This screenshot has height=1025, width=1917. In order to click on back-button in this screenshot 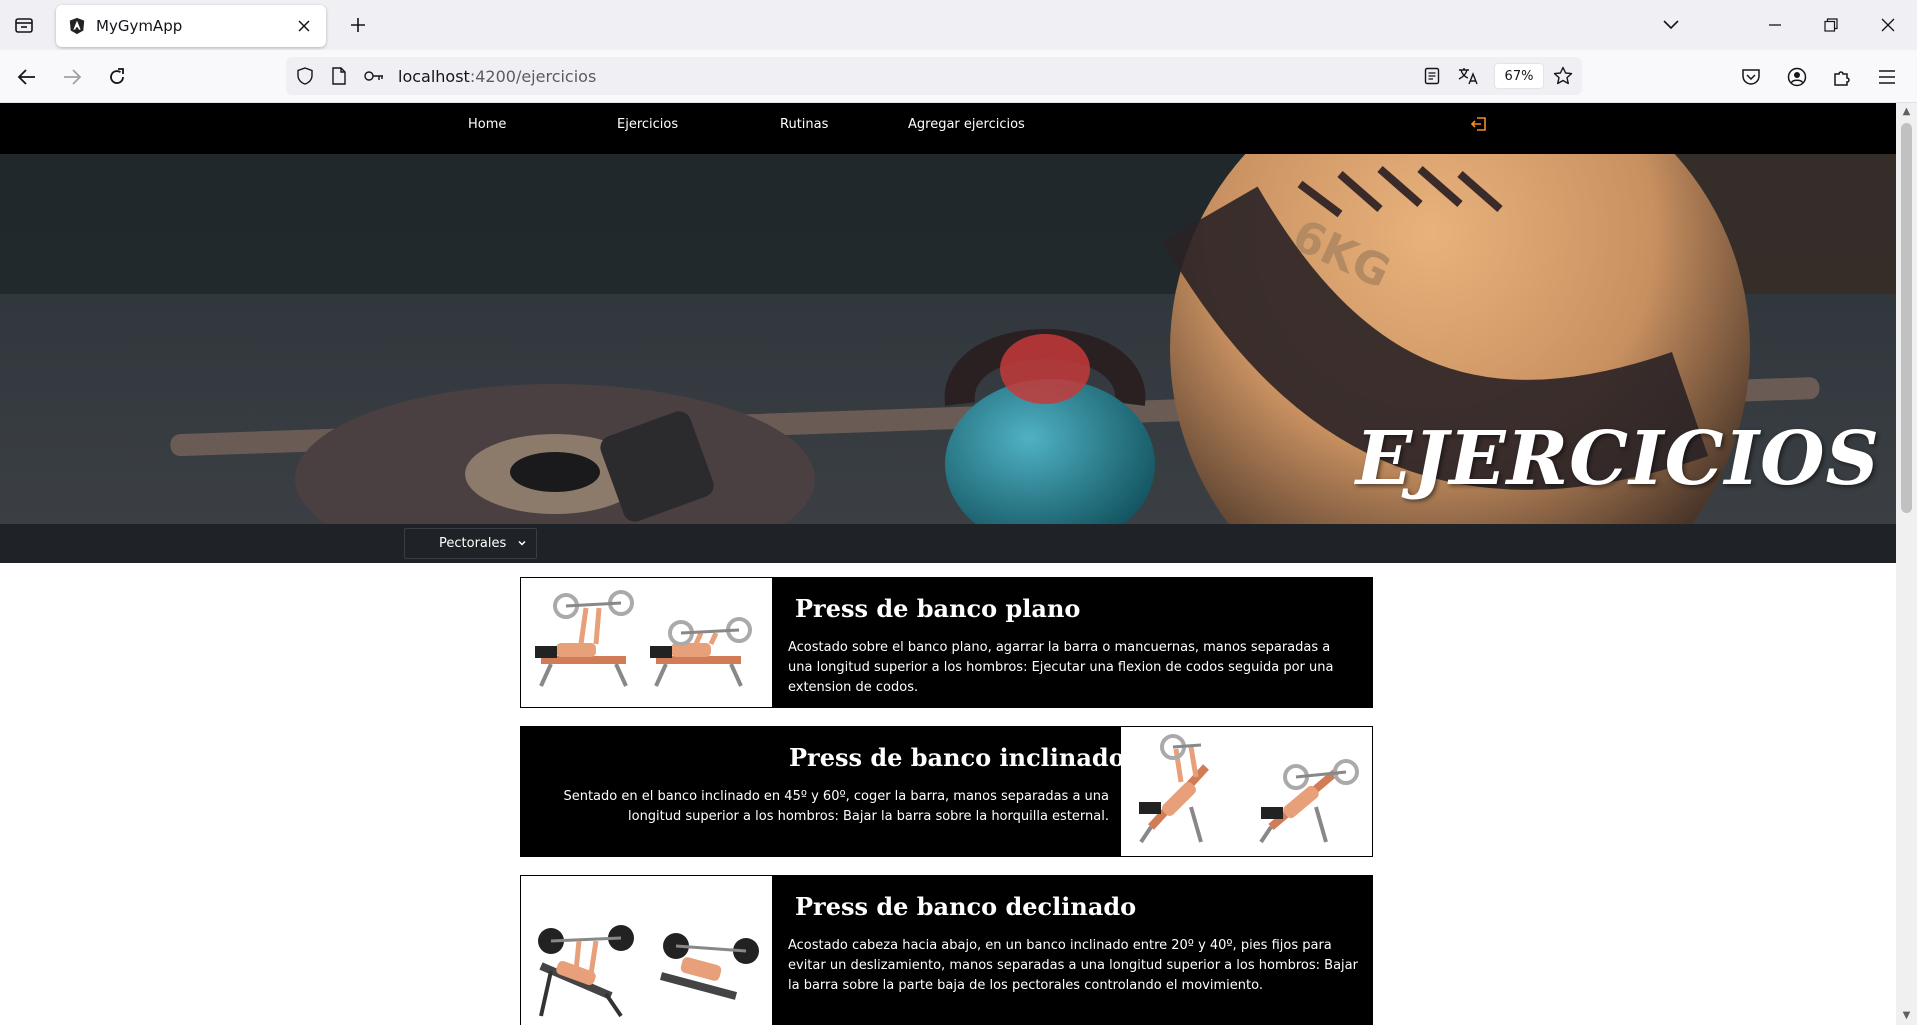, I will do `click(27, 77)`.